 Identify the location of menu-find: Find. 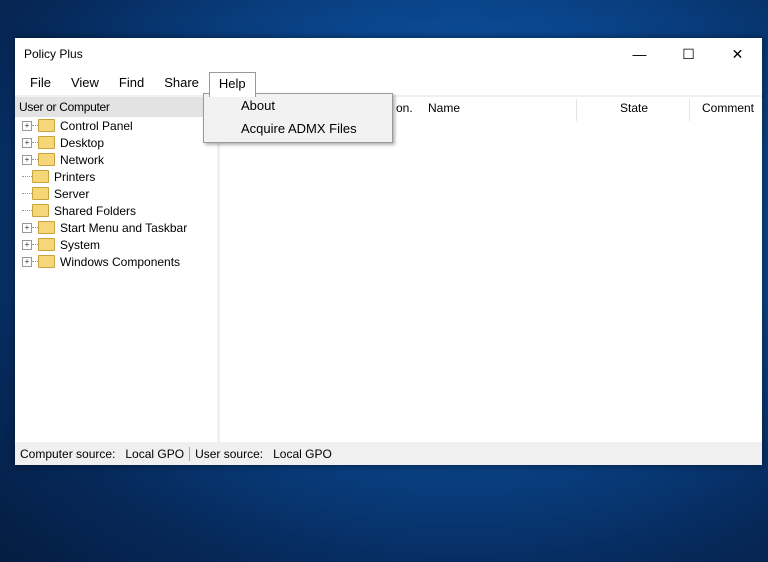
(131, 82).